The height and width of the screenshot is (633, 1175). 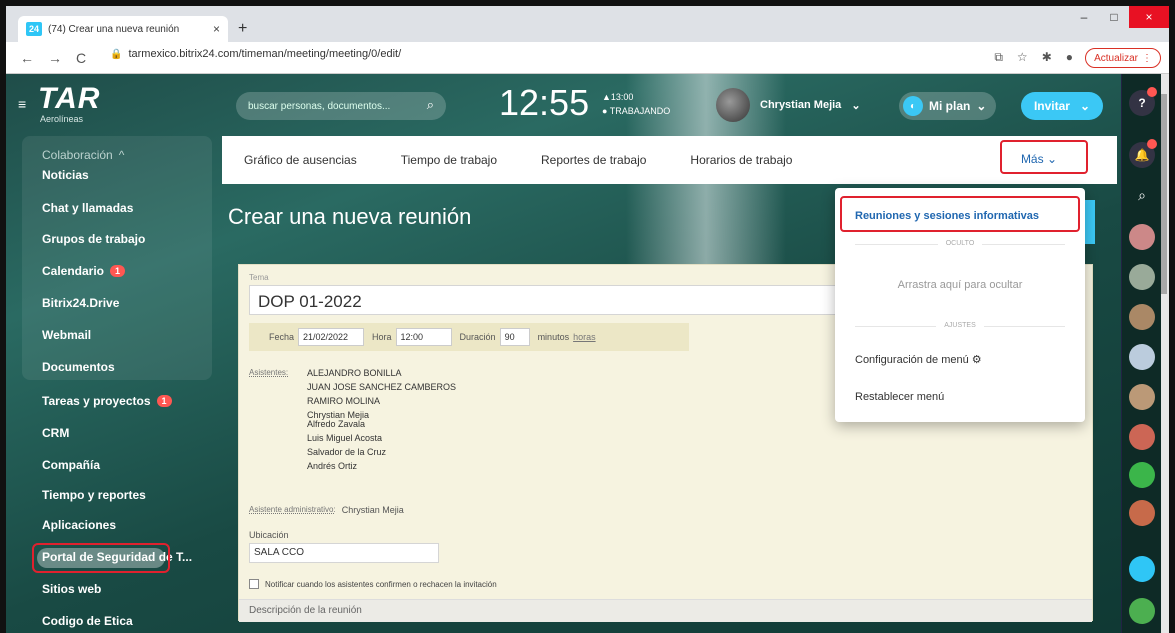 What do you see at coordinates (344, 553) in the screenshot?
I see `location-input: SALA CCO` at bounding box center [344, 553].